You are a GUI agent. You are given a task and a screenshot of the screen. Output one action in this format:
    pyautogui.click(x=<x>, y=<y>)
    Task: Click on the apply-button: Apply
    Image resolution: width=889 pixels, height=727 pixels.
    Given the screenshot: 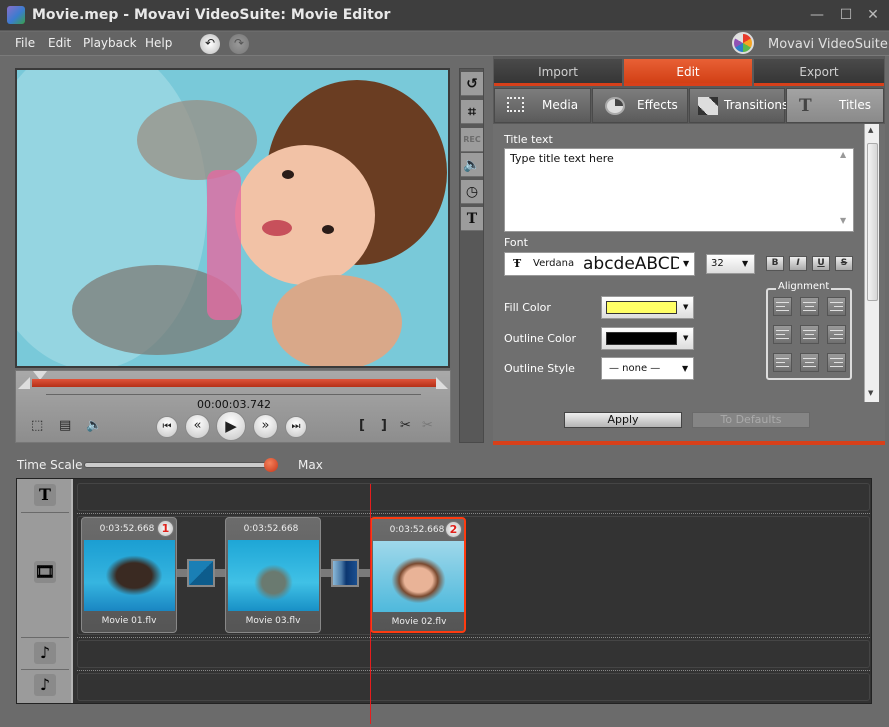 What is the action you would take?
    pyautogui.click(x=623, y=420)
    